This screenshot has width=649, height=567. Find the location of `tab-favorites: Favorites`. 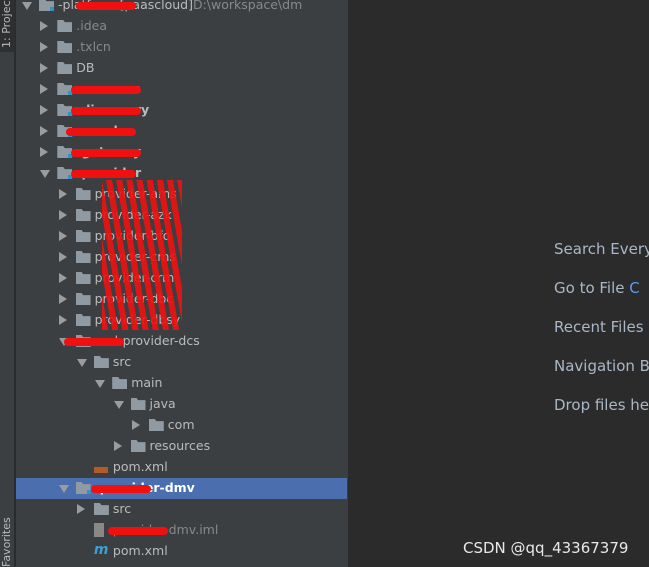

tab-favorites: Favorites is located at coordinates (7, 542).